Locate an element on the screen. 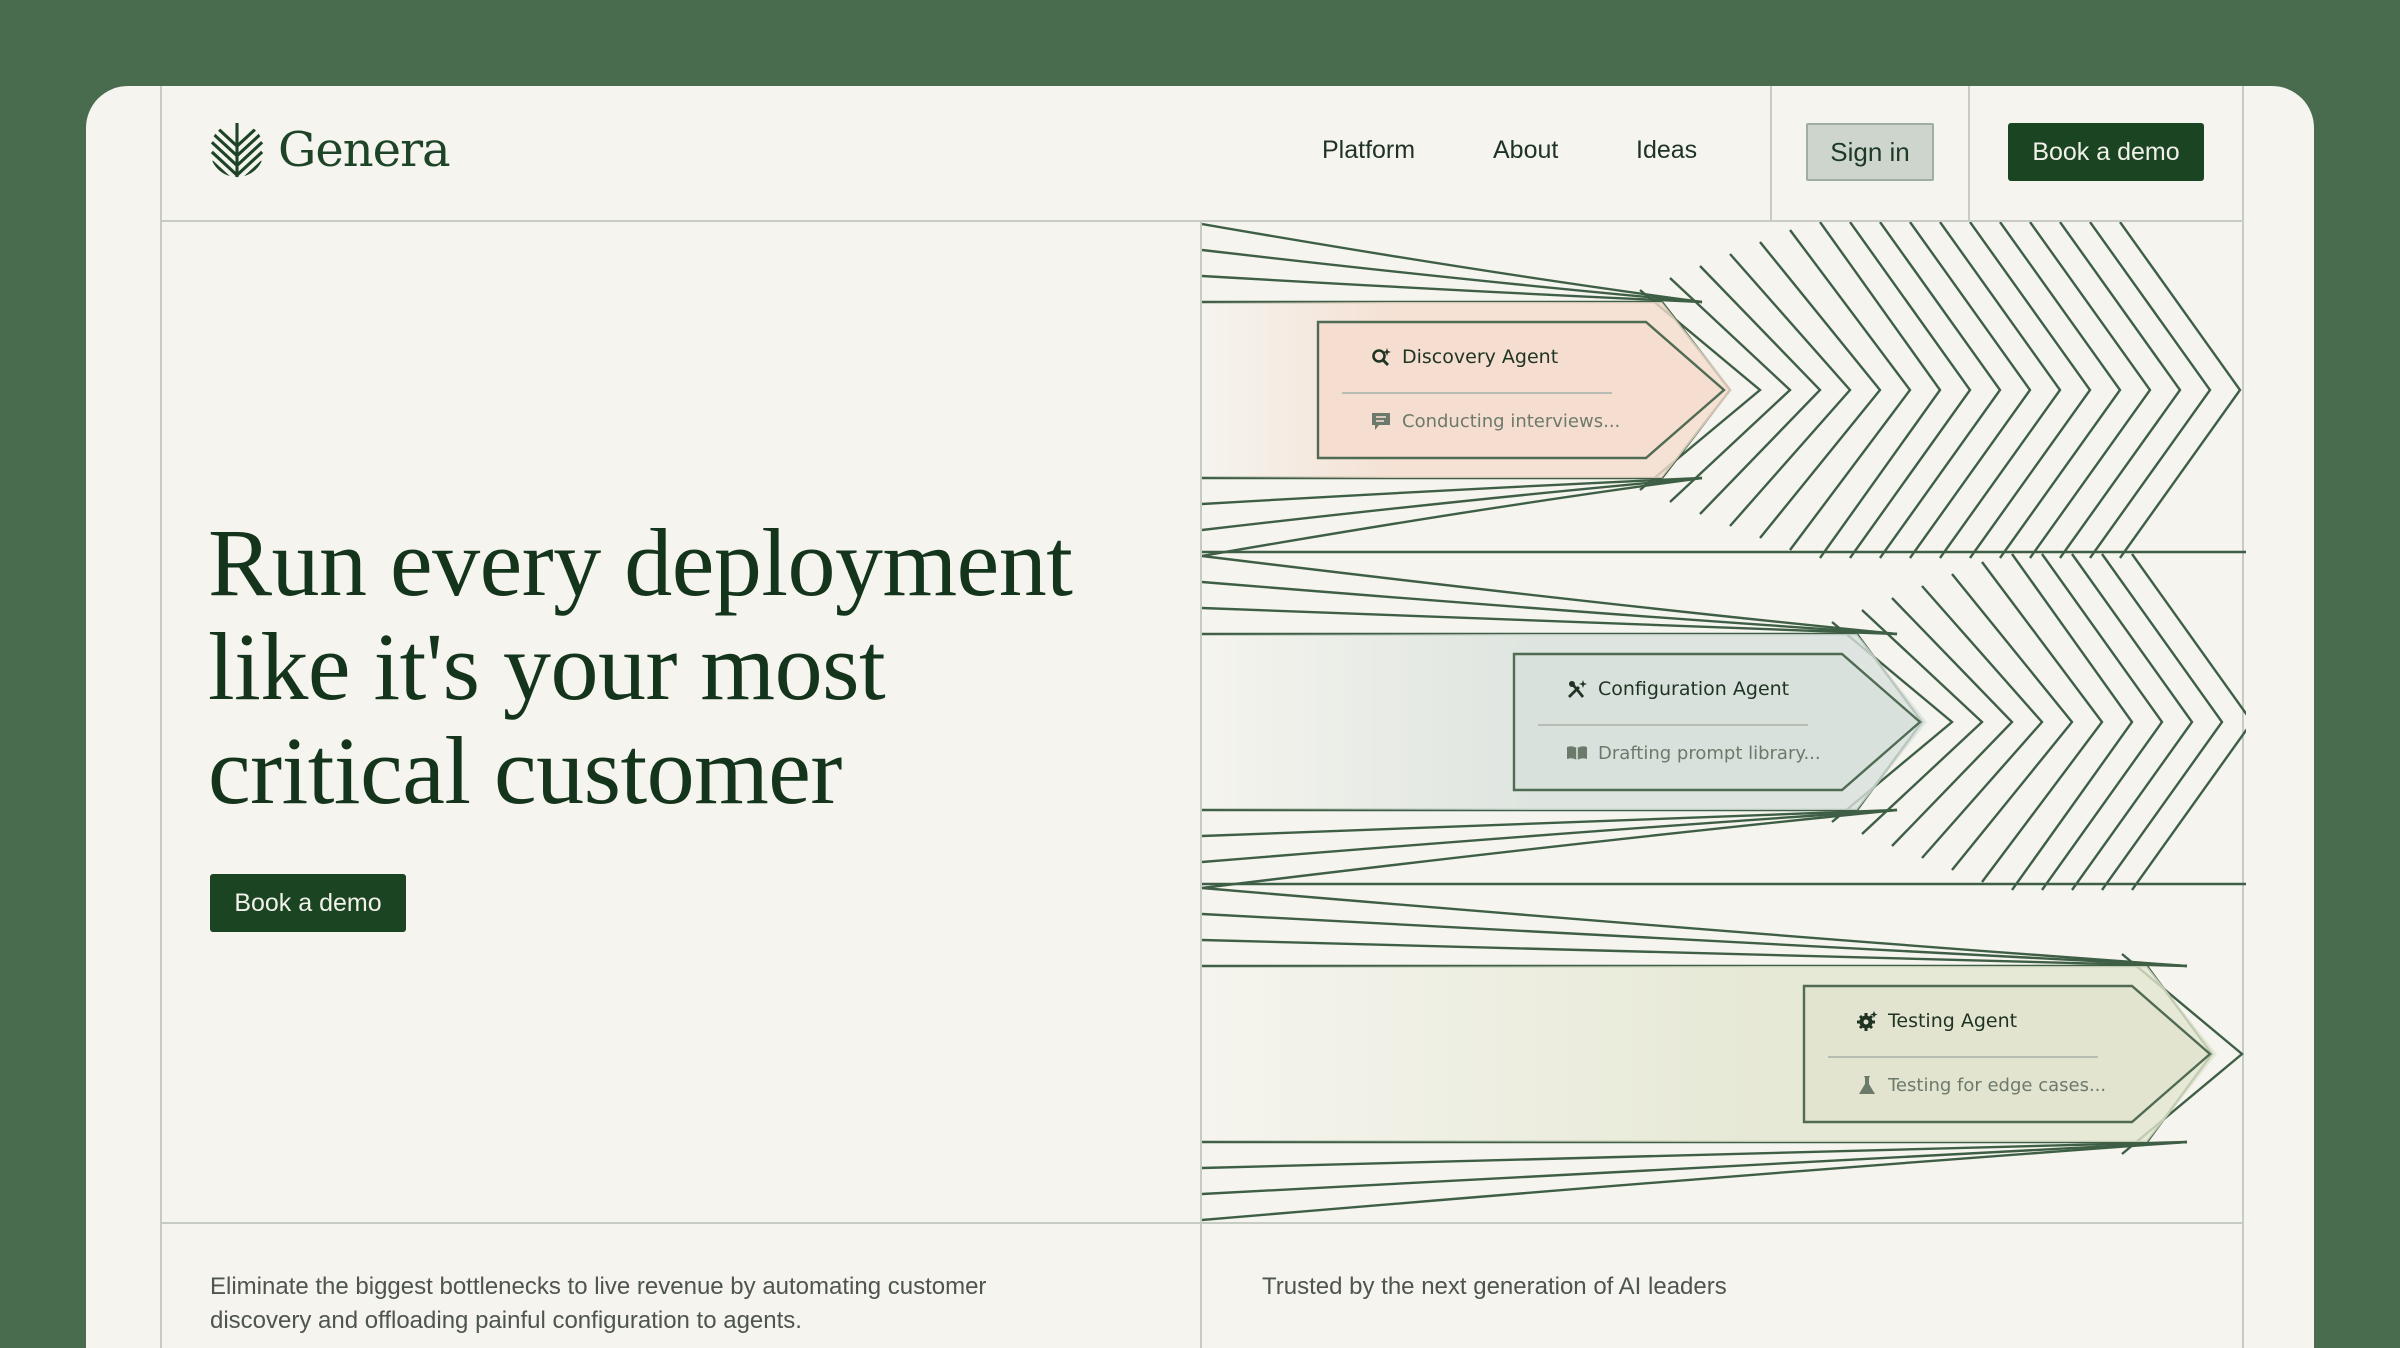  chat-icon is located at coordinates (1381, 421).